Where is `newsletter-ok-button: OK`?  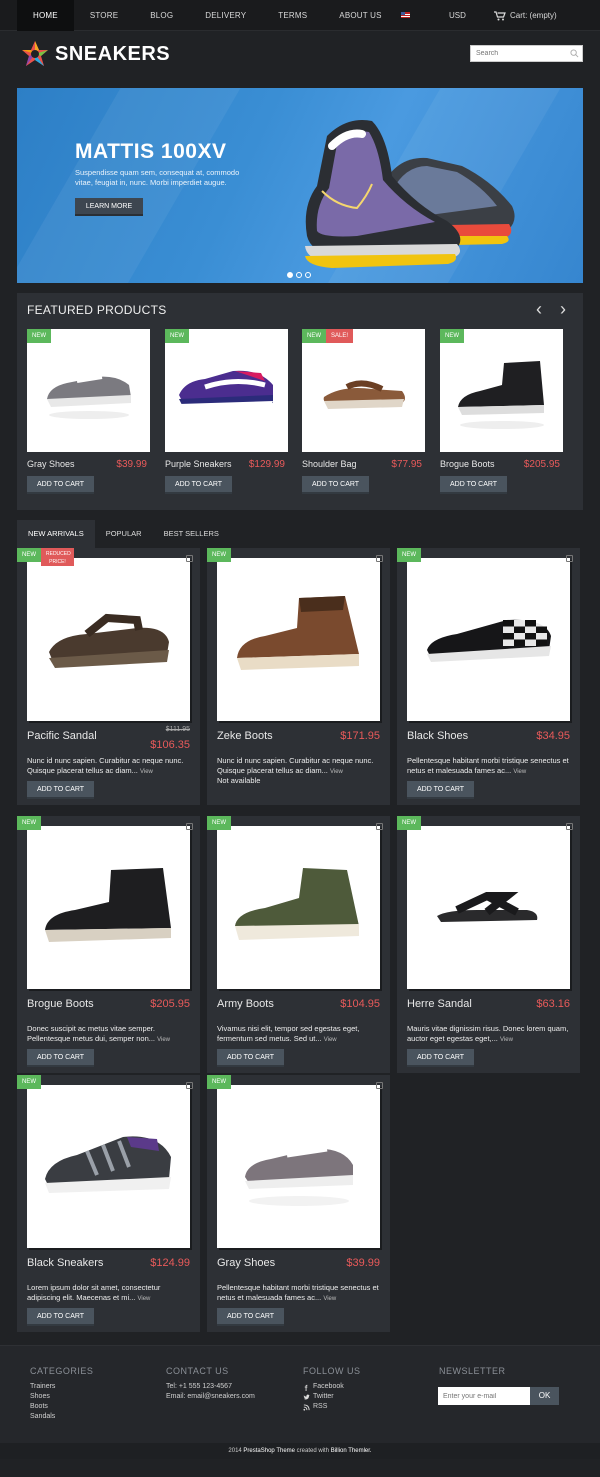
newsletter-ok-button: OK is located at coordinates (544, 1396).